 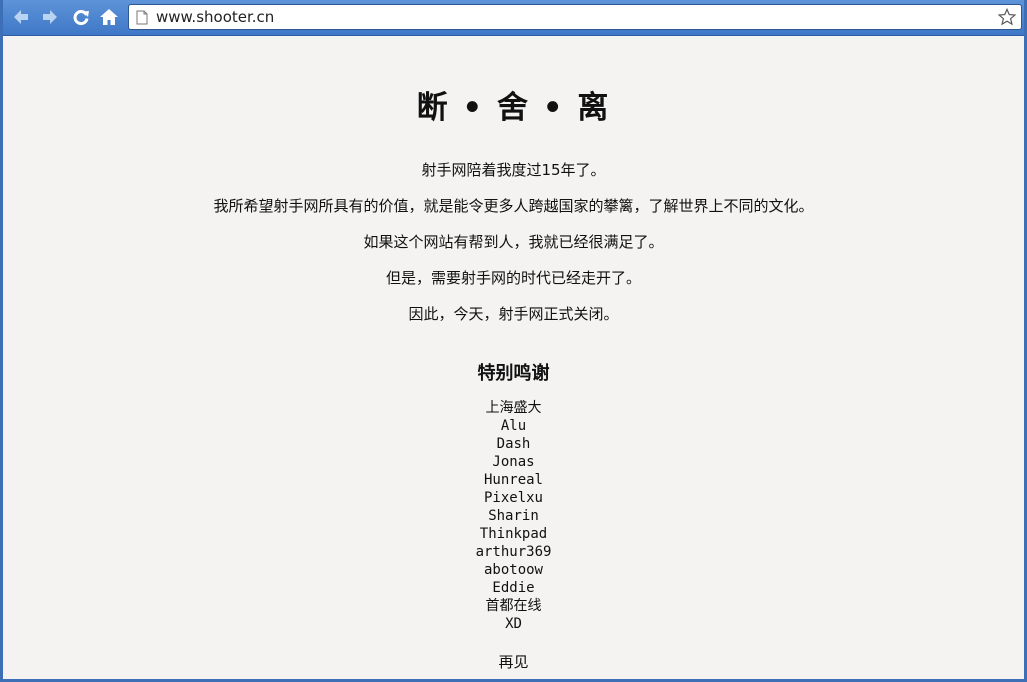 I want to click on page-title: 断 • 舍 • 离, so click(x=513, y=108).